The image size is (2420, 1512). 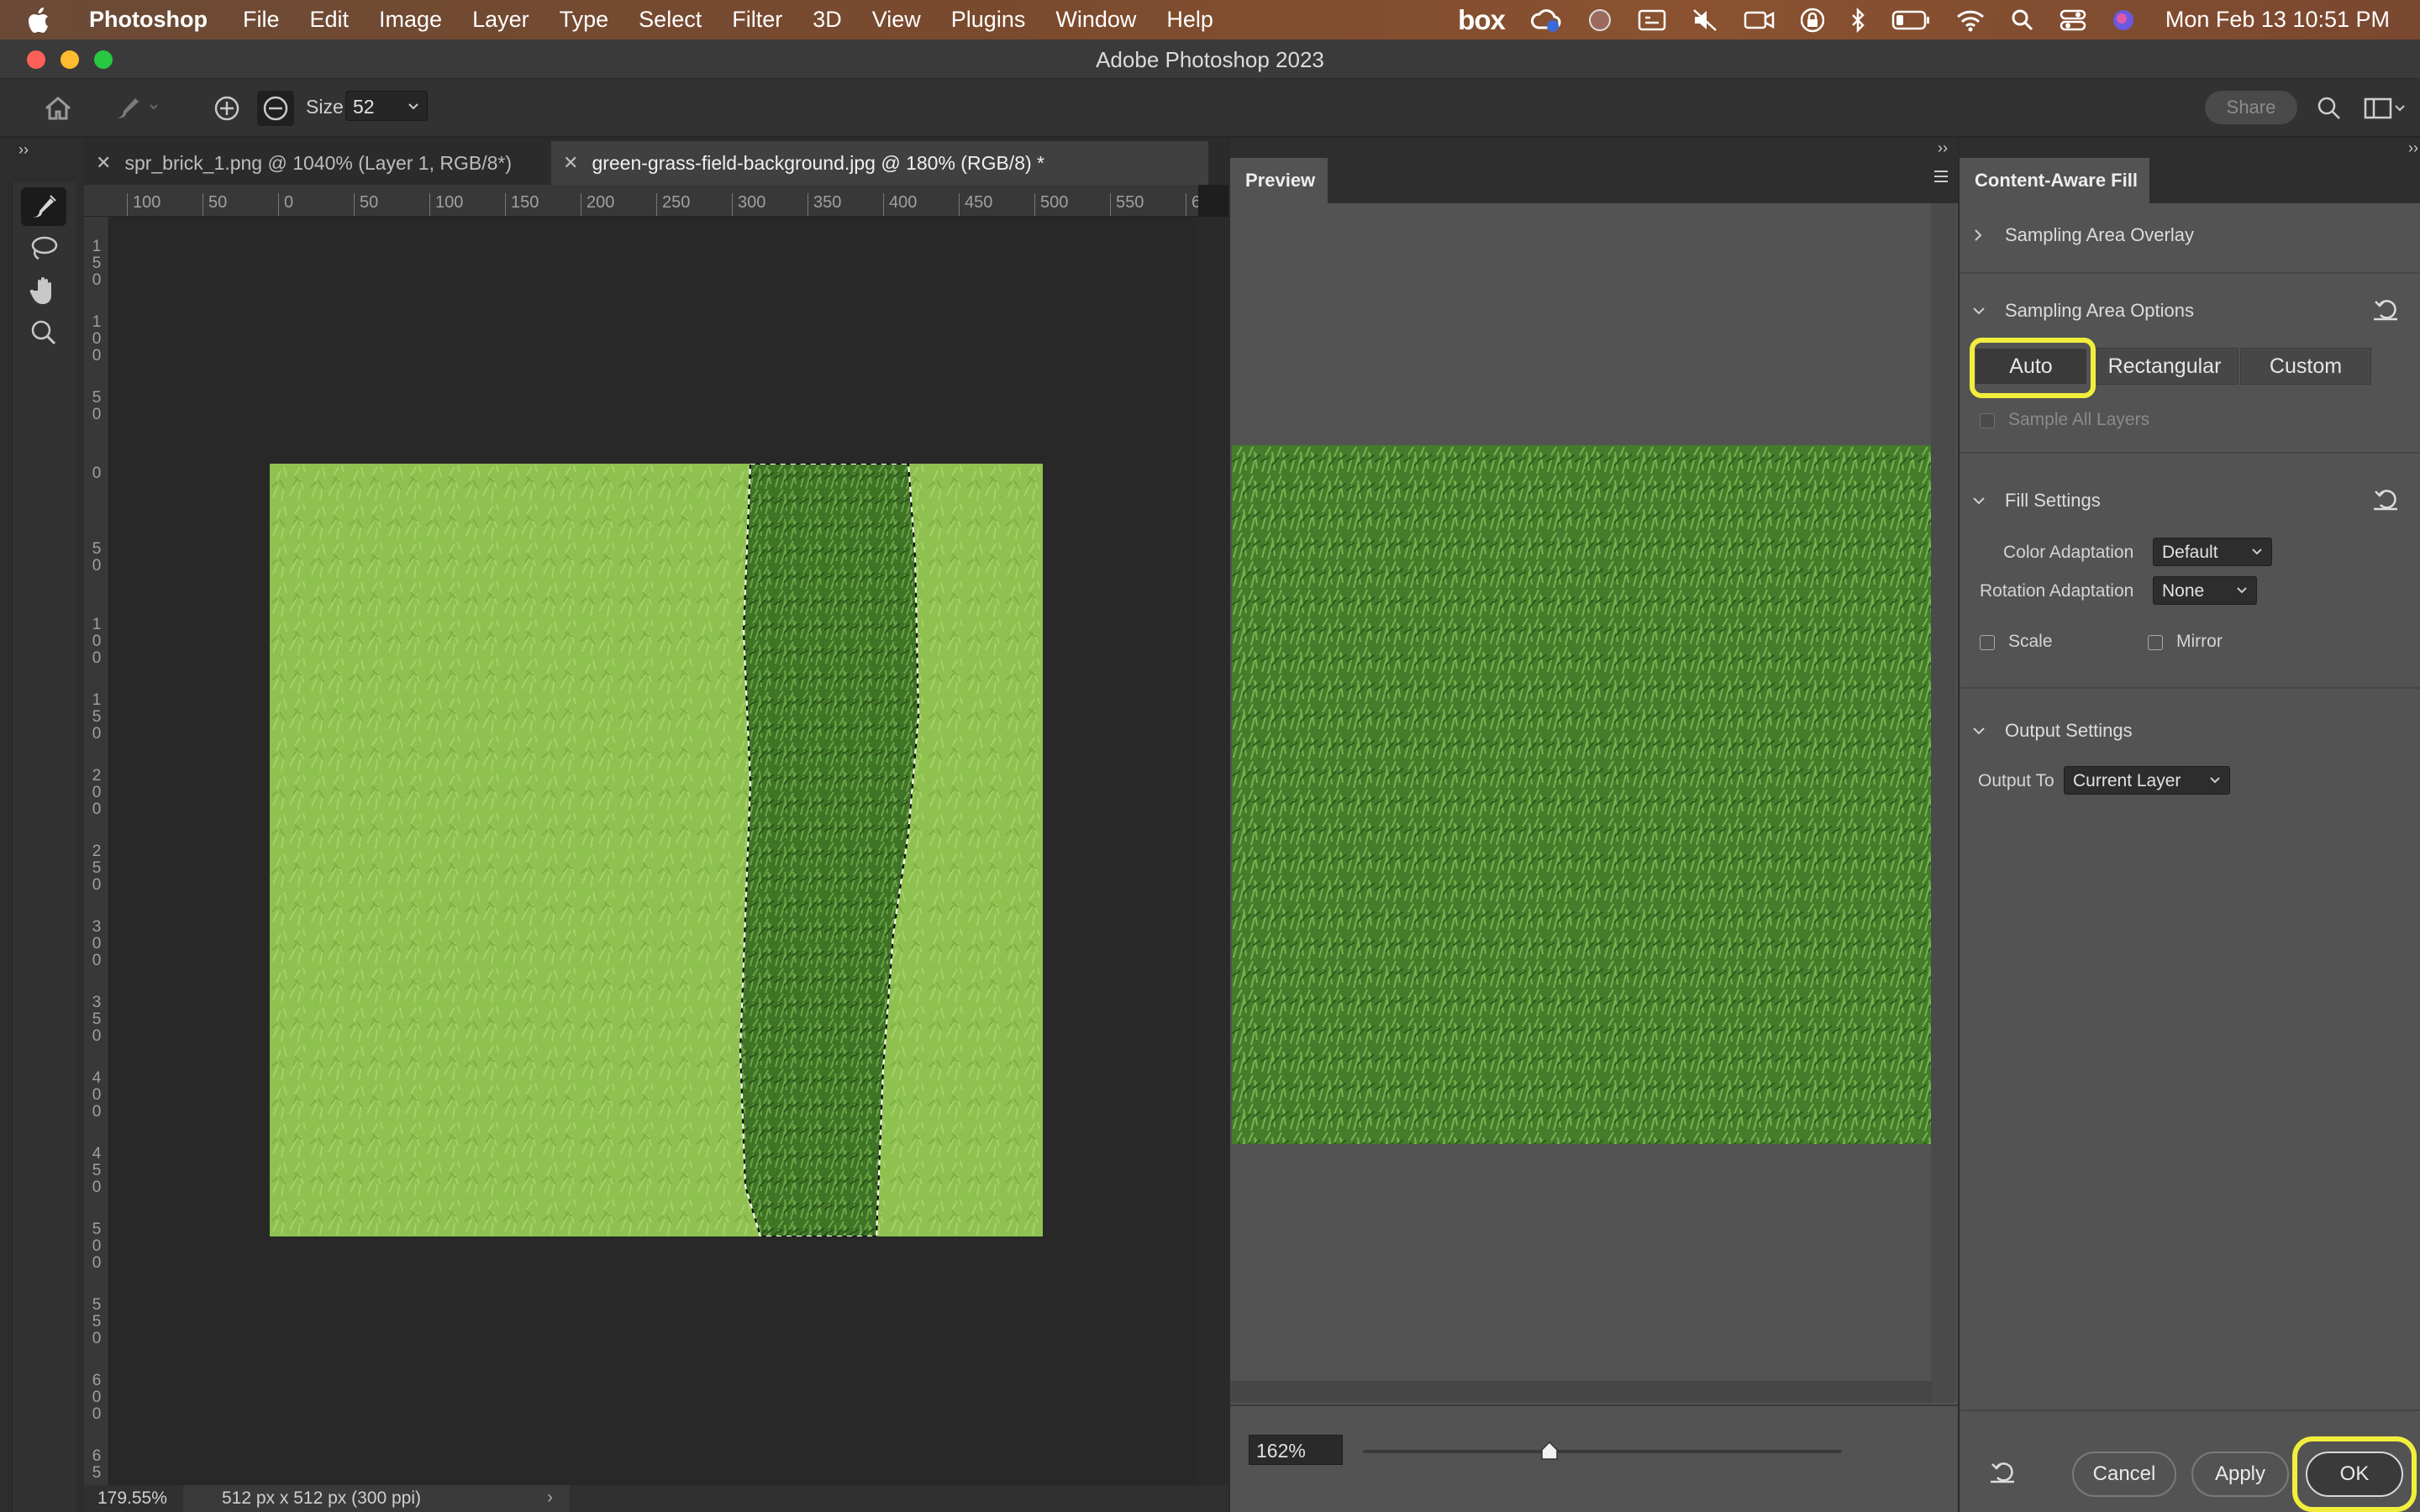 I want to click on menu-clock: Mon Feb 13 10:51 PM, so click(x=2277, y=20).